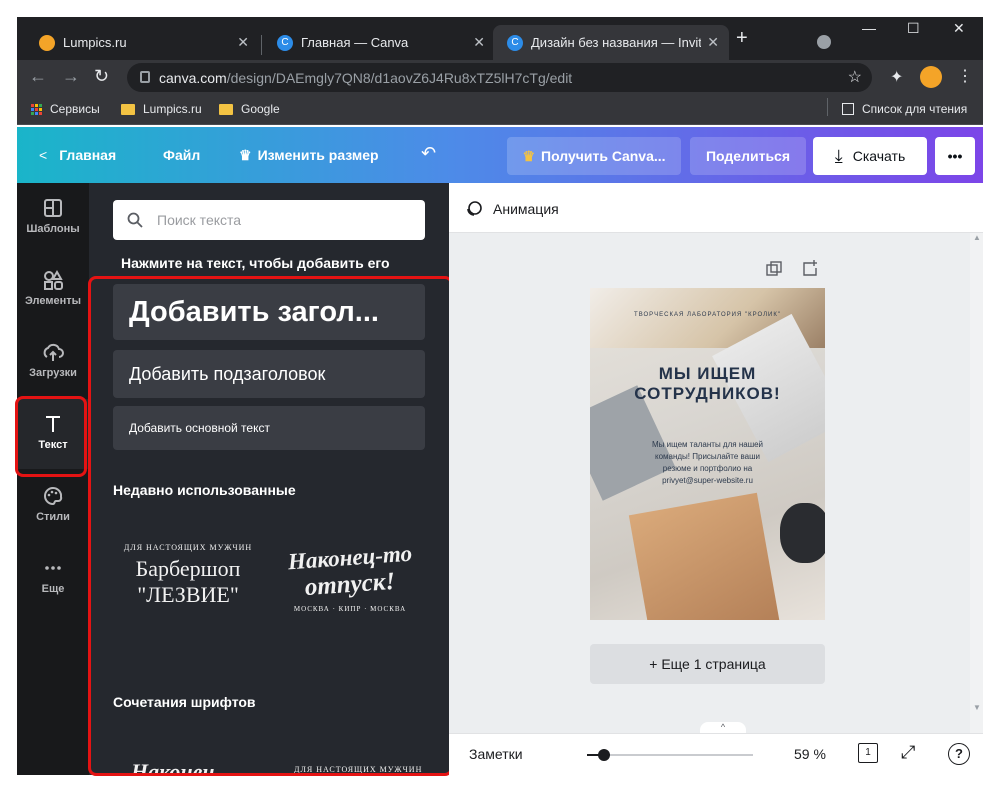 The width and height of the screenshot is (1000, 791). I want to click on animation-label: Анимация, so click(526, 209).